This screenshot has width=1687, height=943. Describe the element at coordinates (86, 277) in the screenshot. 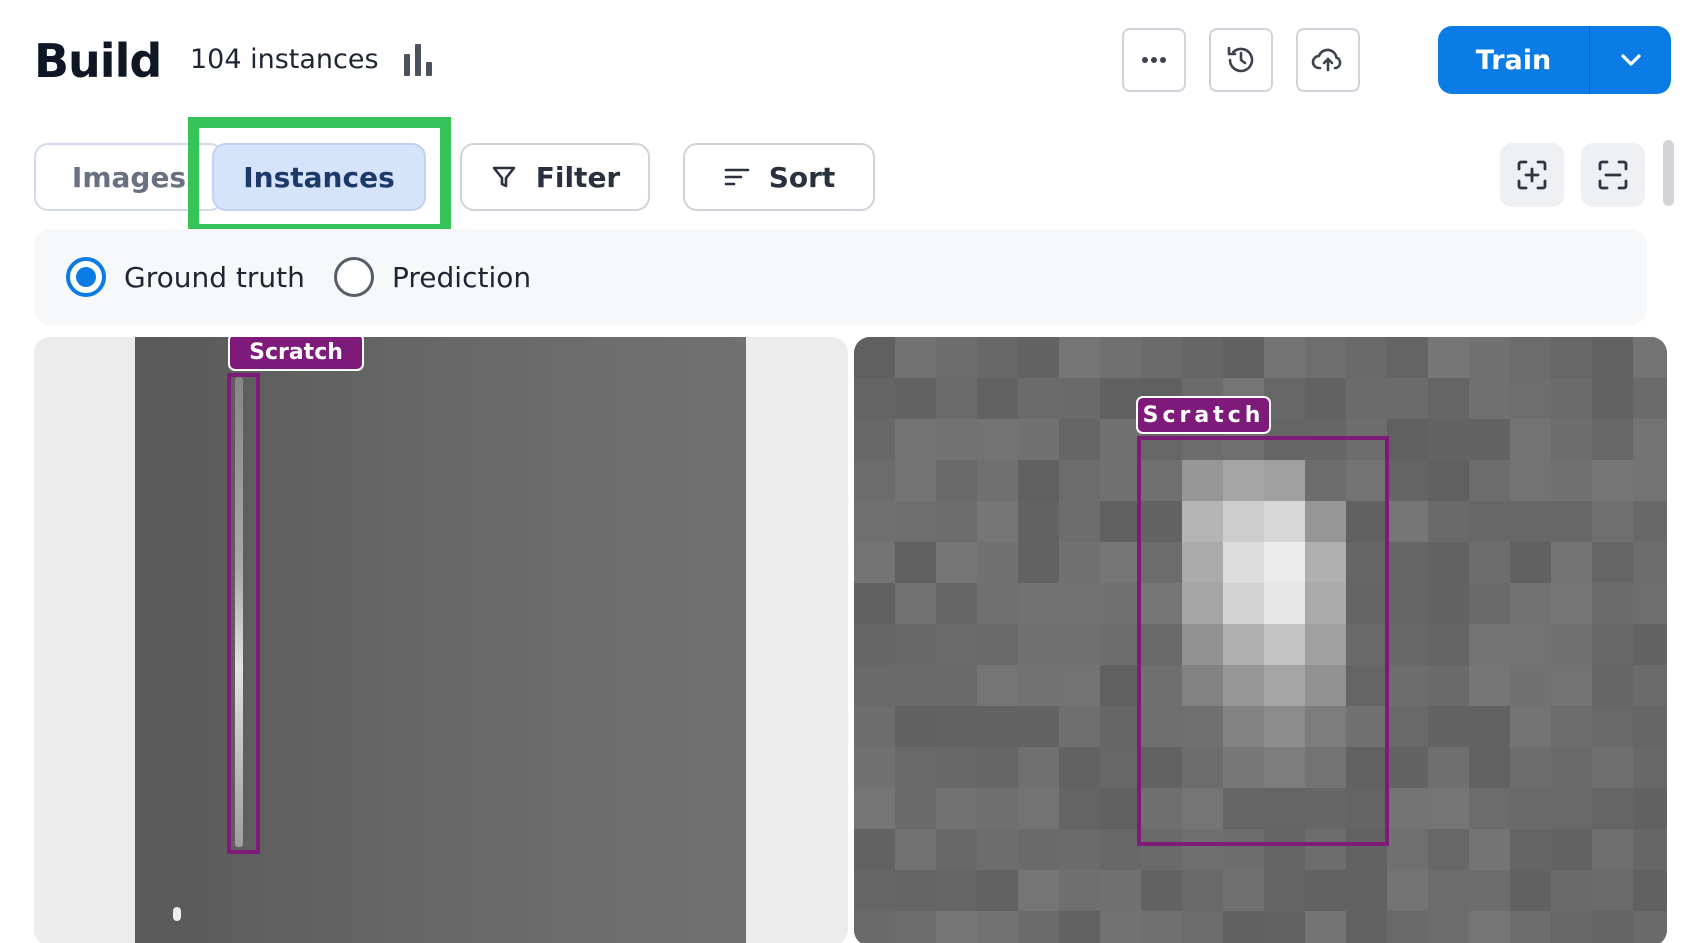

I see `radio-selected-icon` at that location.